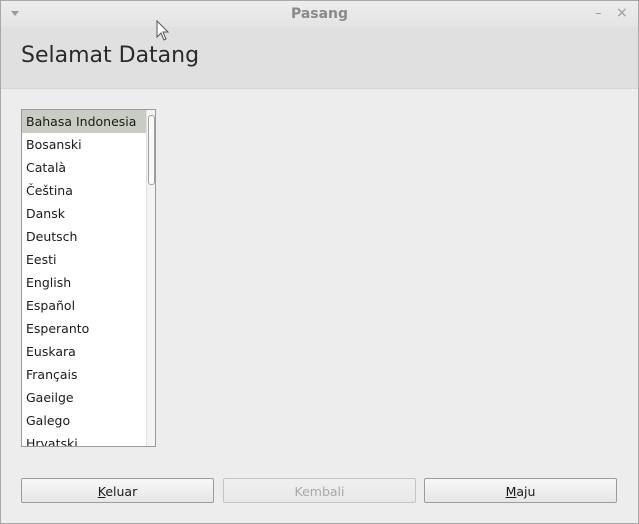 The height and width of the screenshot is (524, 639). Describe the element at coordinates (84, 439) in the screenshot. I see `language-item: Hrvatski` at that location.